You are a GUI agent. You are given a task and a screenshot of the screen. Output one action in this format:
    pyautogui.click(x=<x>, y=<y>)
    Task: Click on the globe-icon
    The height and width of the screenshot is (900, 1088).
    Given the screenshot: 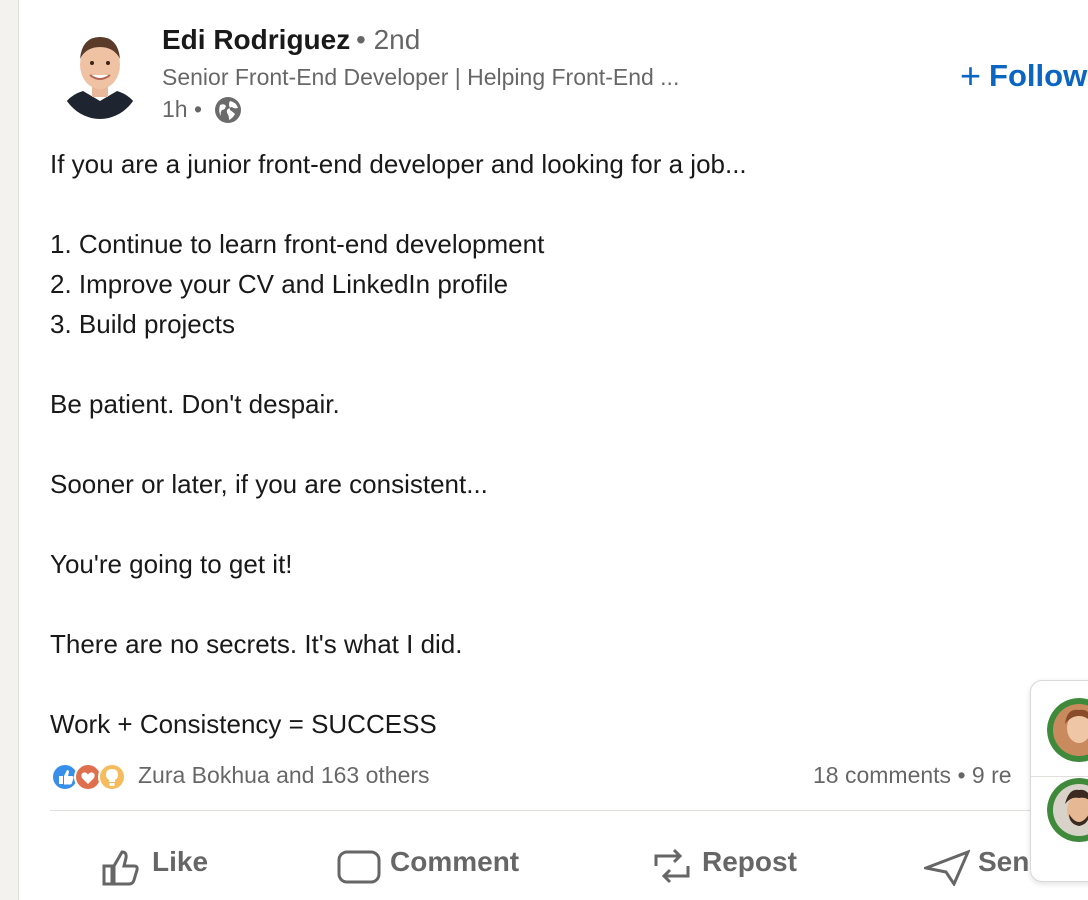 What is the action you would take?
    pyautogui.click(x=228, y=110)
    